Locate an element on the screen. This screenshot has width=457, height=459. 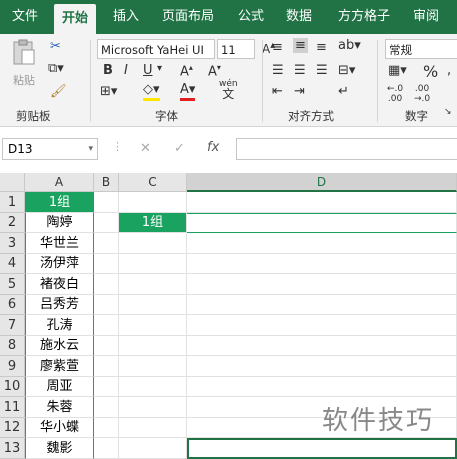
percent-button: % is located at coordinates (430, 71).